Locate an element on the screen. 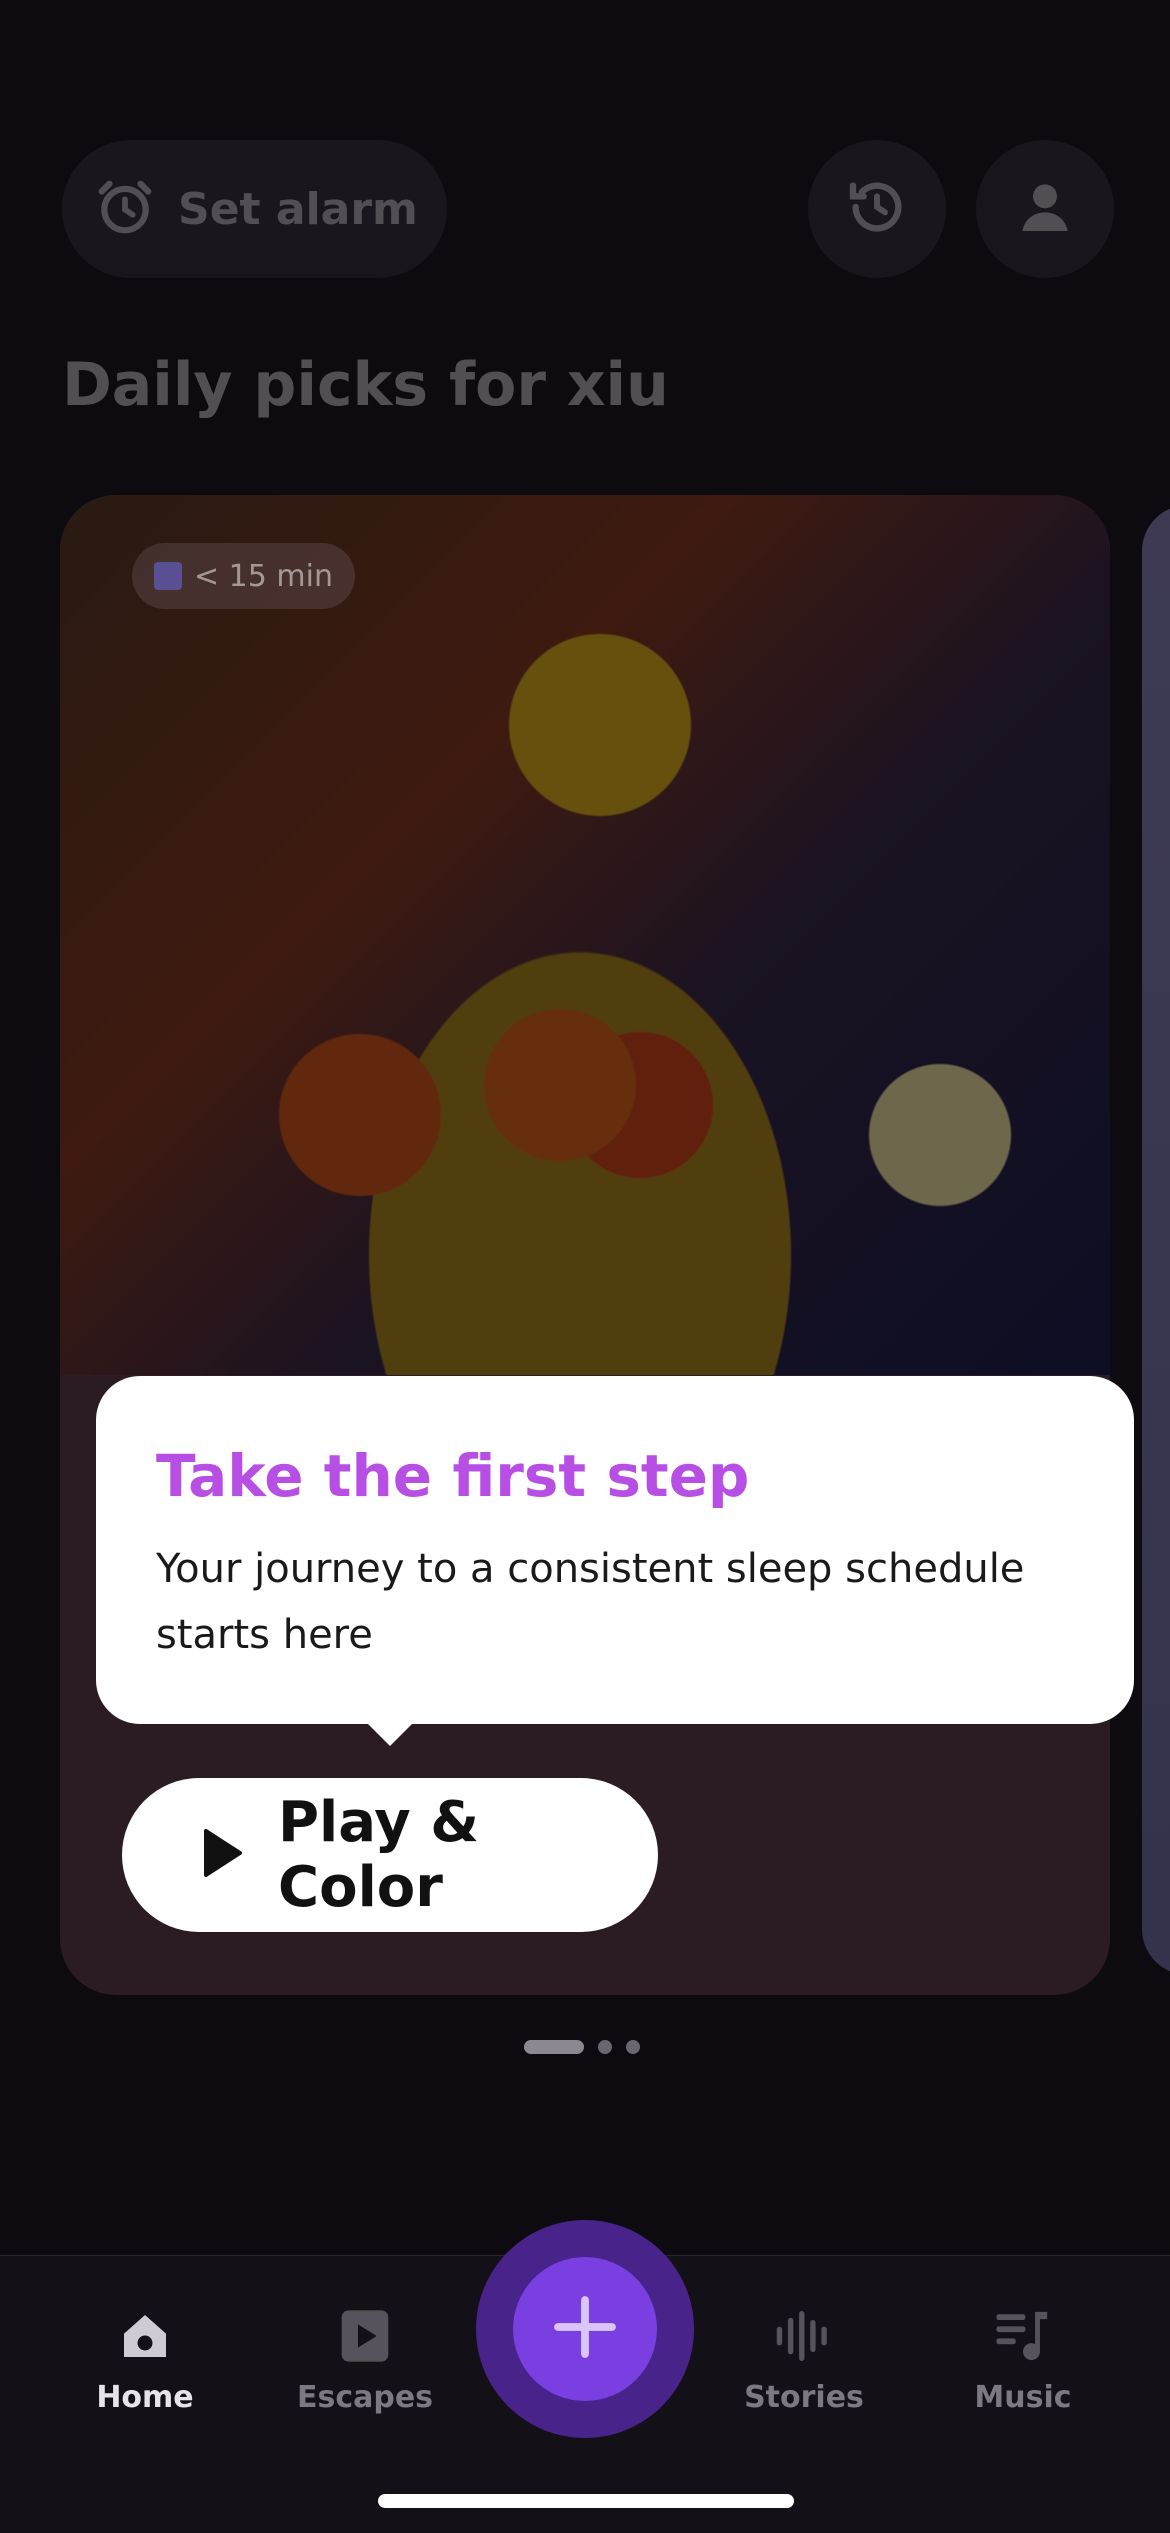  profile-button is located at coordinates (1045, 209).